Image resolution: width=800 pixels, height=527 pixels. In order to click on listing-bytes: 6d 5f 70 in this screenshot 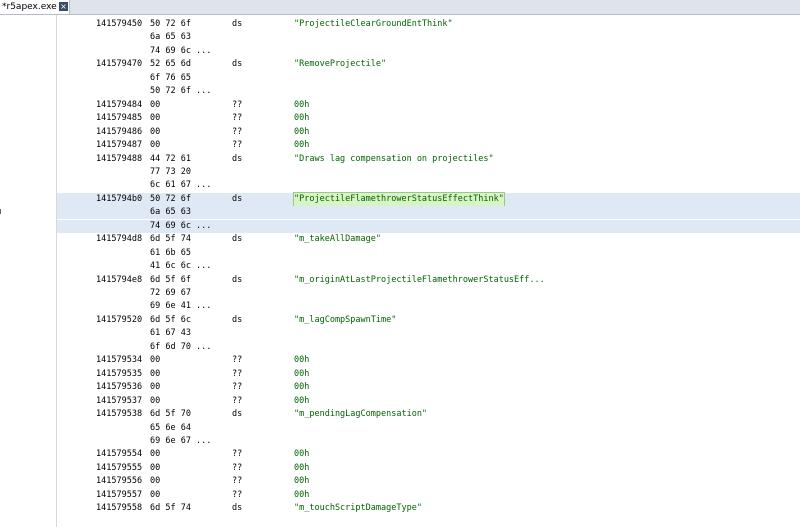, I will do `click(170, 414)`.